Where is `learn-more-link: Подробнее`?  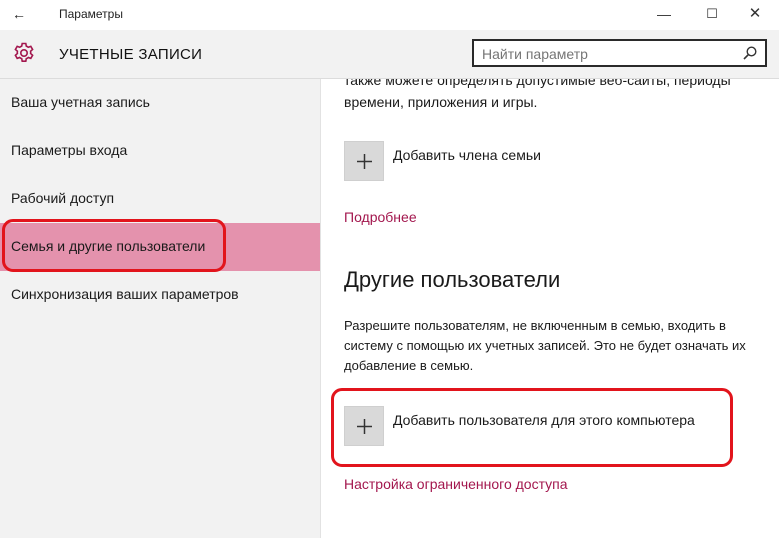
learn-more-link: Подробнее is located at coordinates (380, 217).